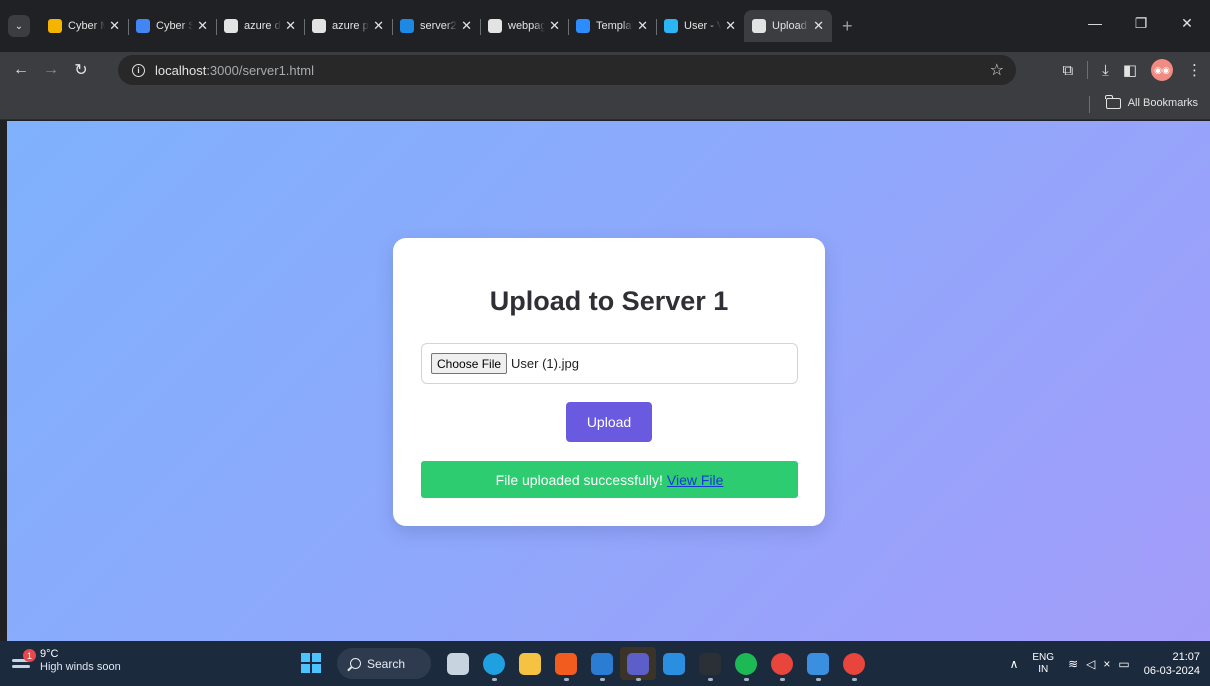 This screenshot has width=1210, height=686. Describe the element at coordinates (1187, 23) in the screenshot. I see `close-window-button: ✕` at that location.